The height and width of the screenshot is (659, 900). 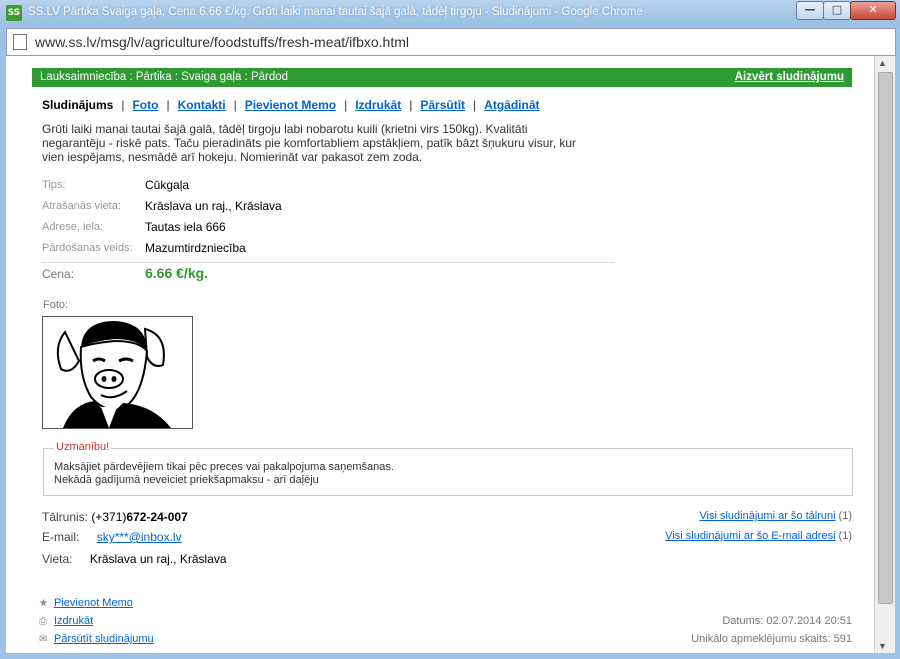 I want to click on date-info: Datums: 02.07.2014 20:51, so click(x=787, y=621).